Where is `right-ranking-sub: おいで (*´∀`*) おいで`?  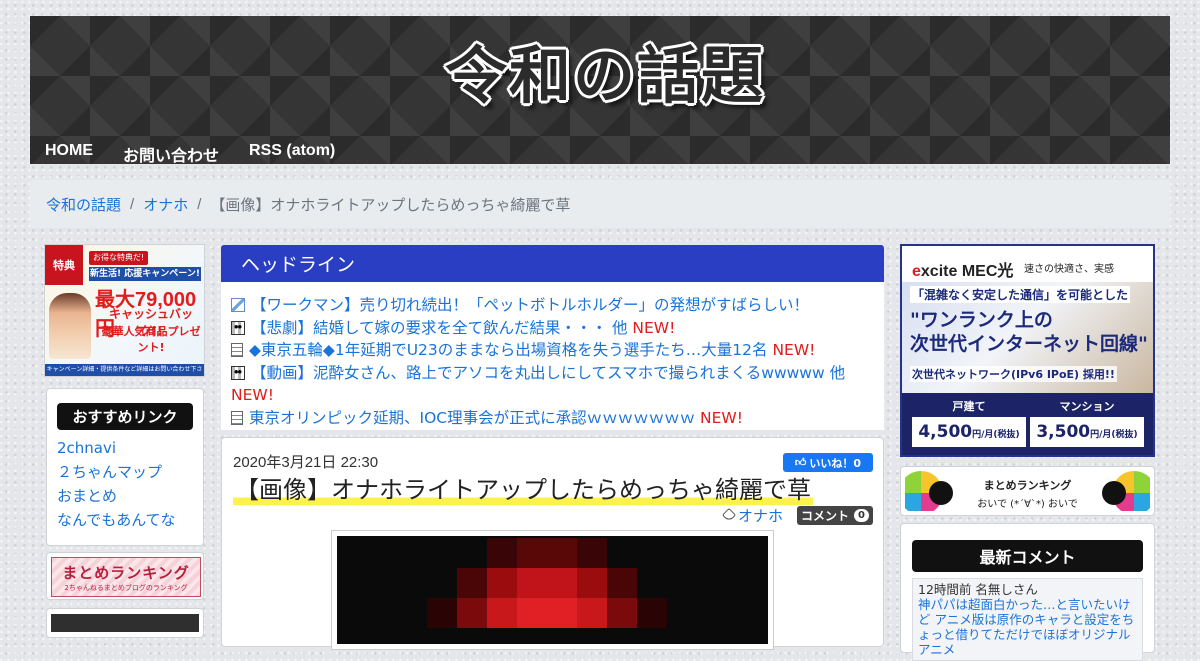 right-ranking-sub: おいで (*´∀`*) おいで is located at coordinates (1027, 504).